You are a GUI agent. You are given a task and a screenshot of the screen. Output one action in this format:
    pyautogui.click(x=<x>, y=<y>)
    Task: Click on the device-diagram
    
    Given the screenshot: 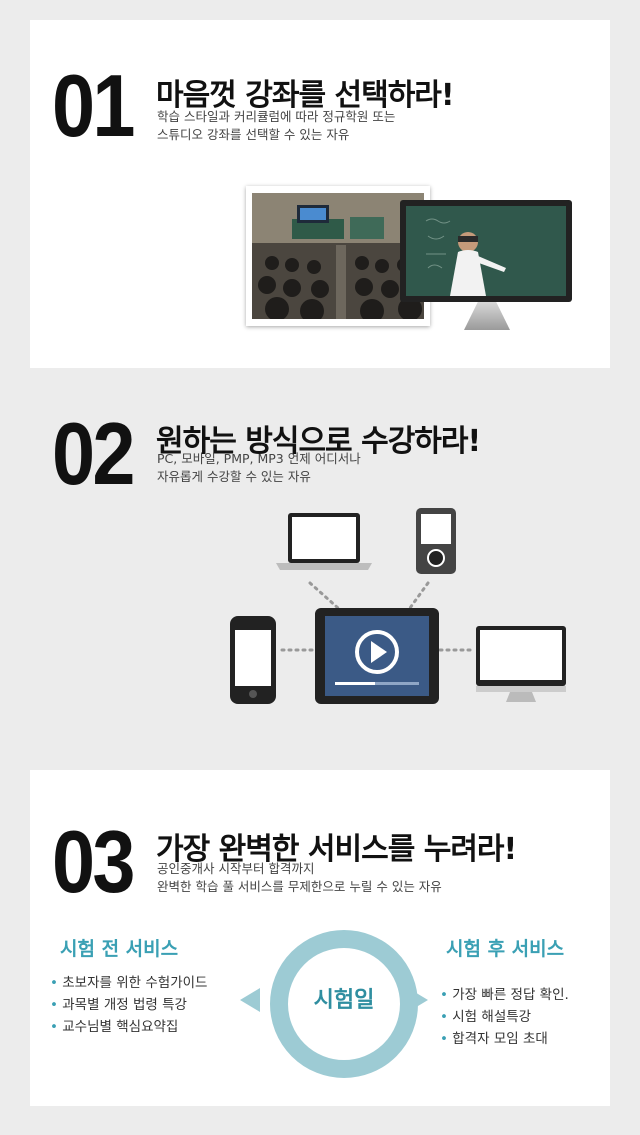 What is the action you would take?
    pyautogui.click(x=398, y=606)
    